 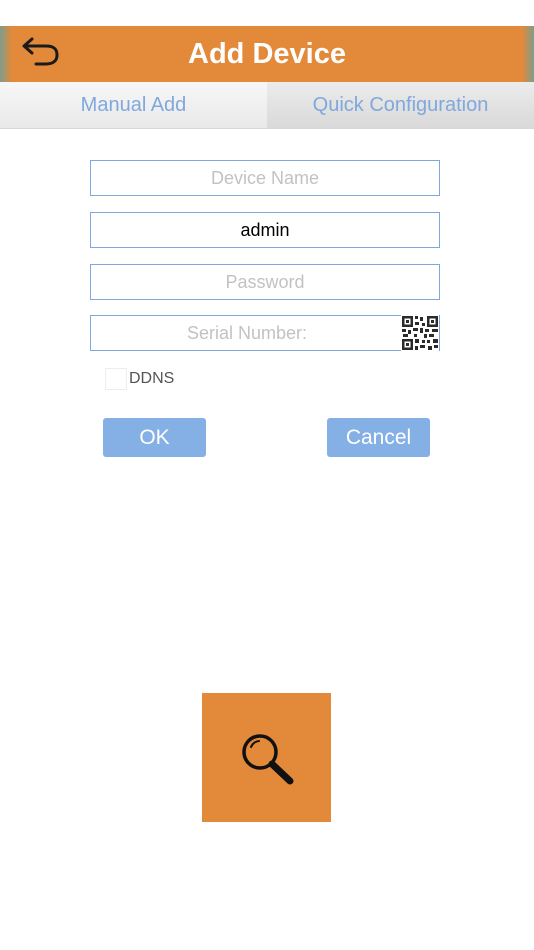 What do you see at coordinates (133, 105) in the screenshot?
I see `tab-manual-add: Manual Add` at bounding box center [133, 105].